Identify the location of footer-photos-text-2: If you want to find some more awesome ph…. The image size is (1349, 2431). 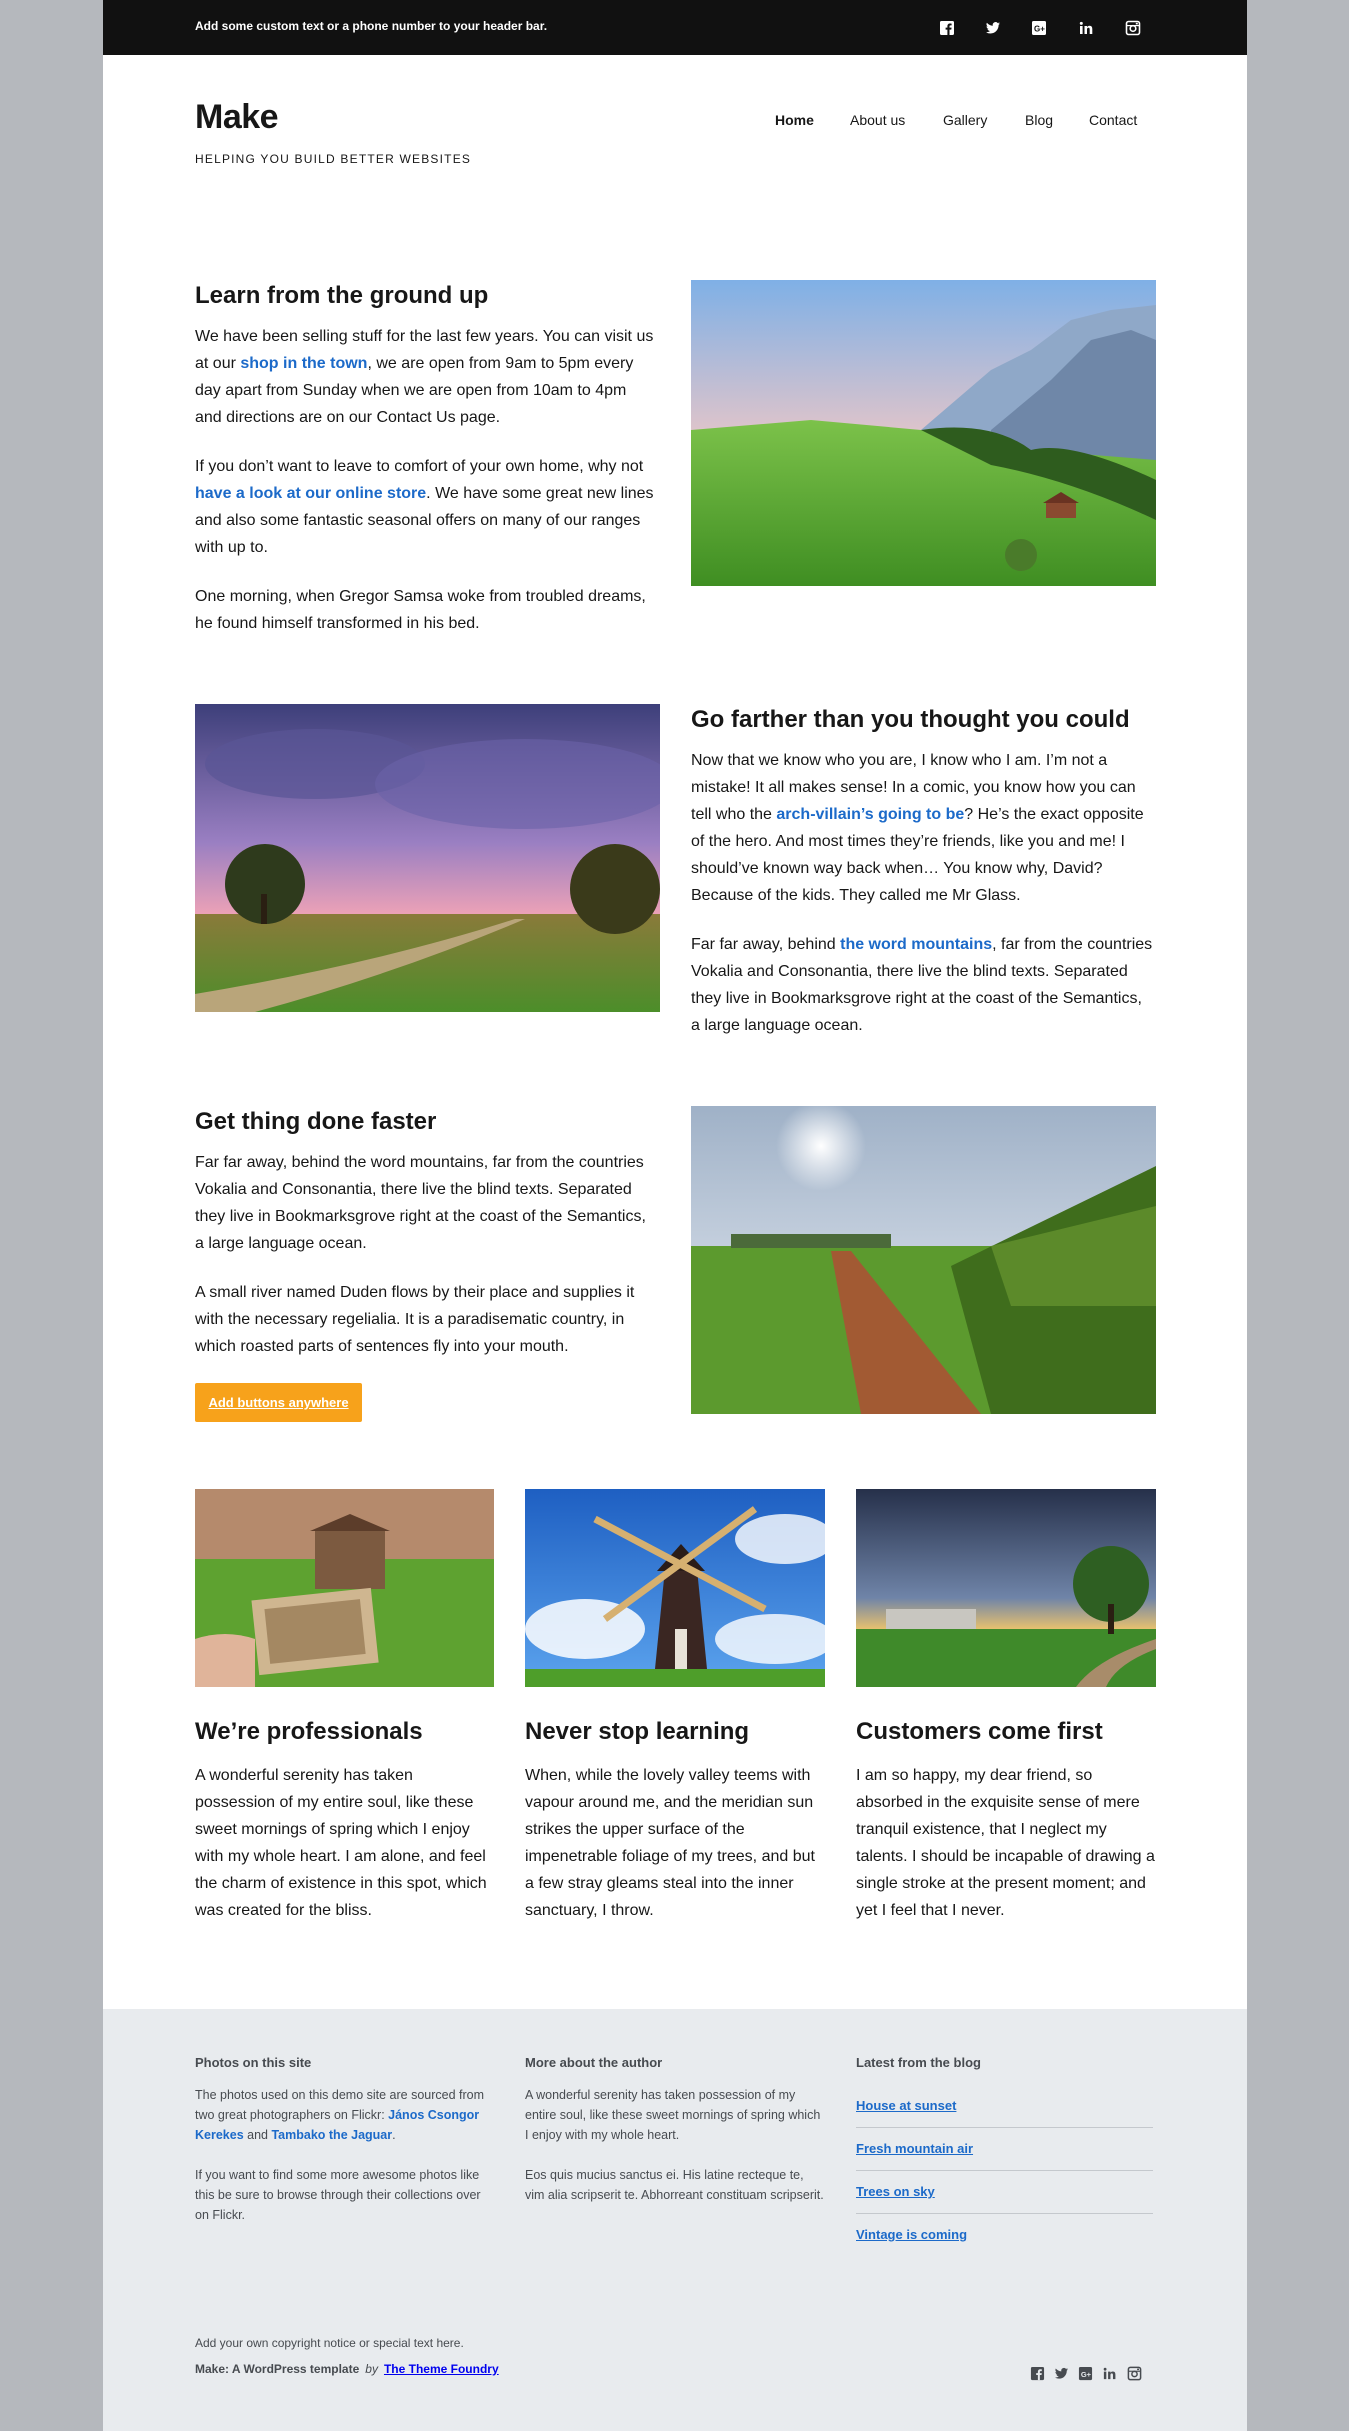
(338, 2195).